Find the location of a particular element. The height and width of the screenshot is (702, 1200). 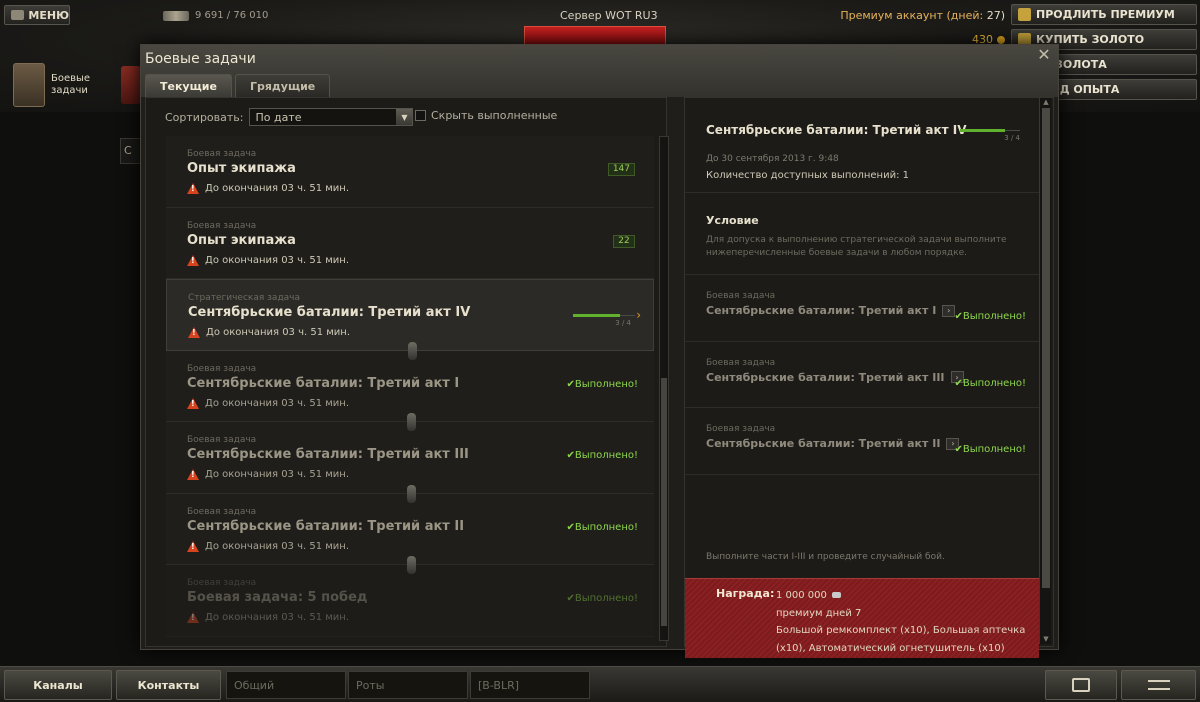

subquest-title: Сентябрьские баталии: Третий акт II is located at coordinates (823, 443).